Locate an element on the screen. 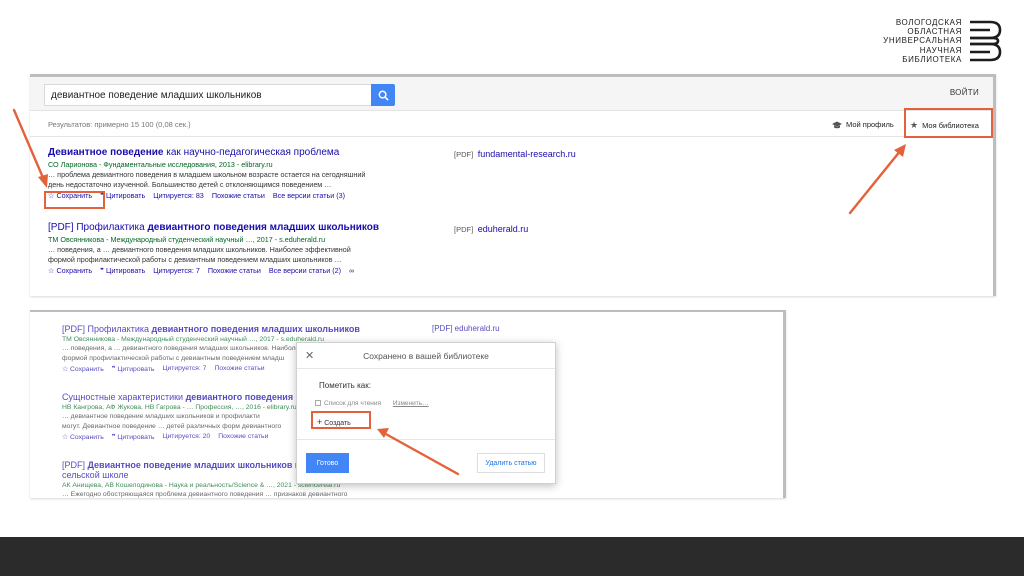 The image size is (1024, 576). arrow-to-save is located at coordinates (29, 145).